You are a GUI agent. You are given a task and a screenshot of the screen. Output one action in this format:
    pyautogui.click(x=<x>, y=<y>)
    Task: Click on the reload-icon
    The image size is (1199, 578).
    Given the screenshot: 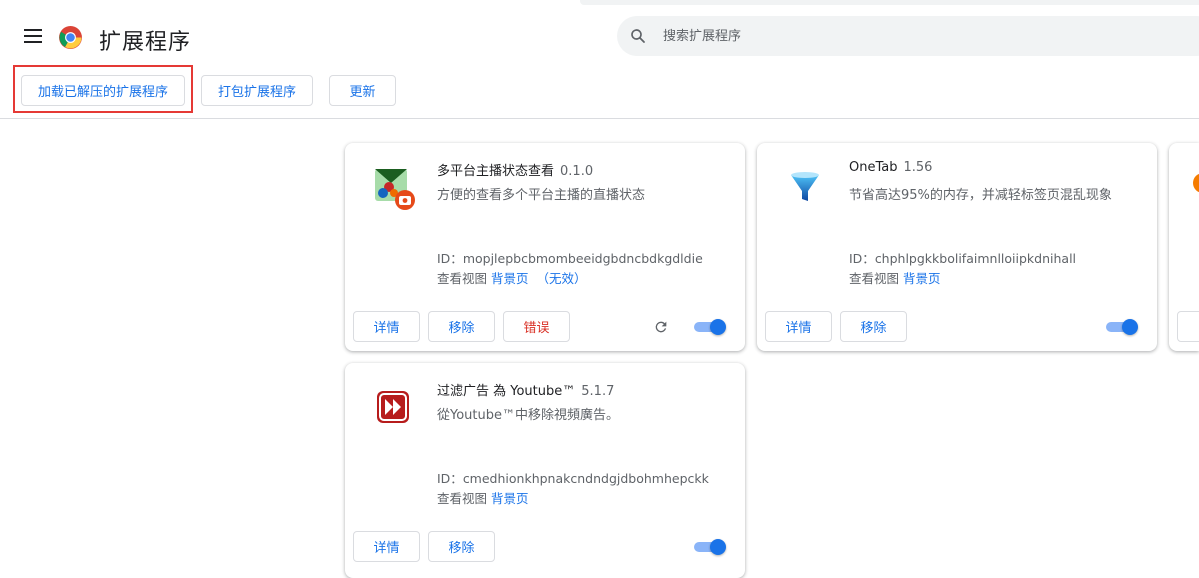 What is the action you would take?
    pyautogui.click(x=661, y=327)
    